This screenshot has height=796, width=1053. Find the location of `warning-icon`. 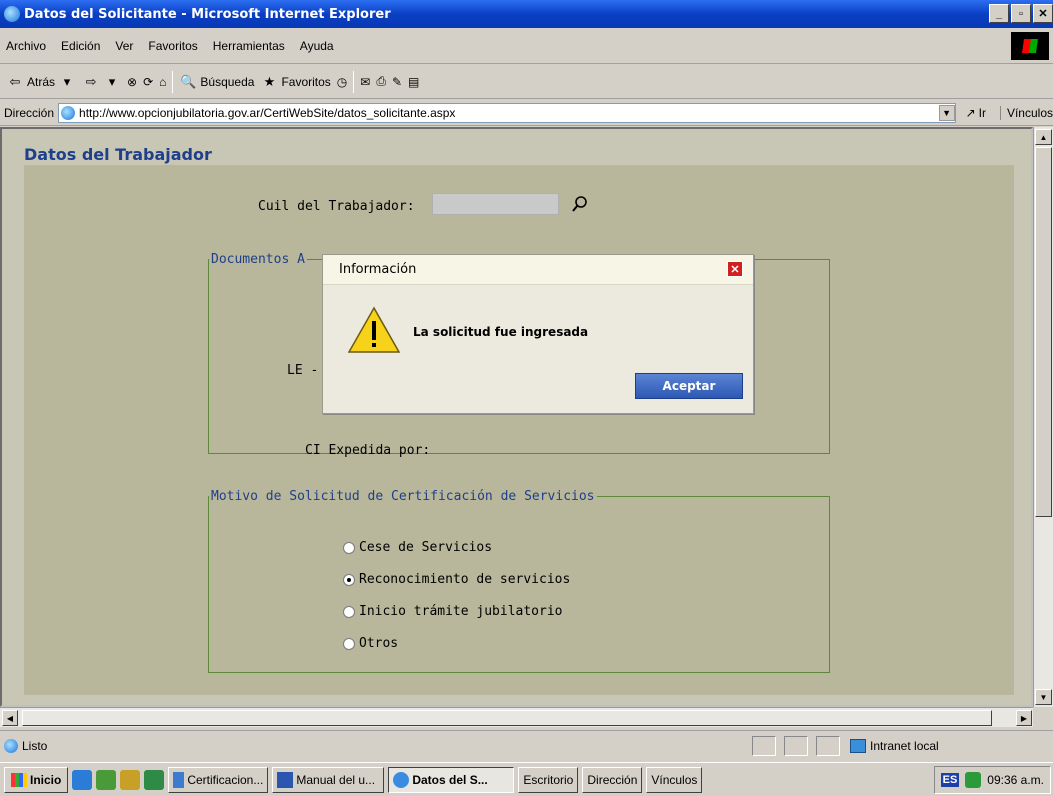

warning-icon is located at coordinates (374, 329).